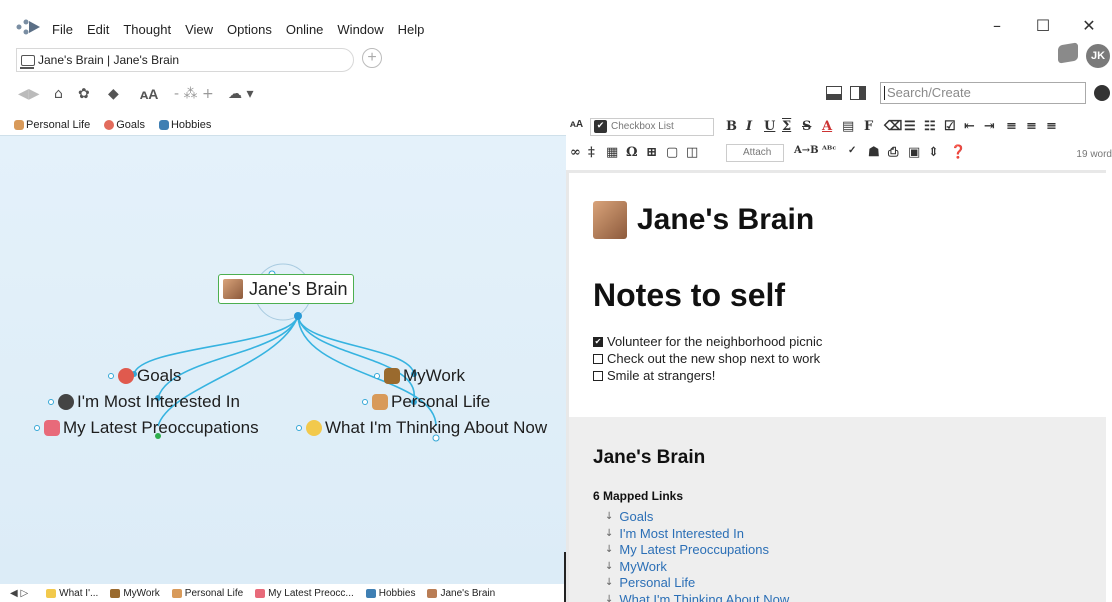  What do you see at coordinates (997, 26) in the screenshot?
I see `minimize-button: –` at bounding box center [997, 26].